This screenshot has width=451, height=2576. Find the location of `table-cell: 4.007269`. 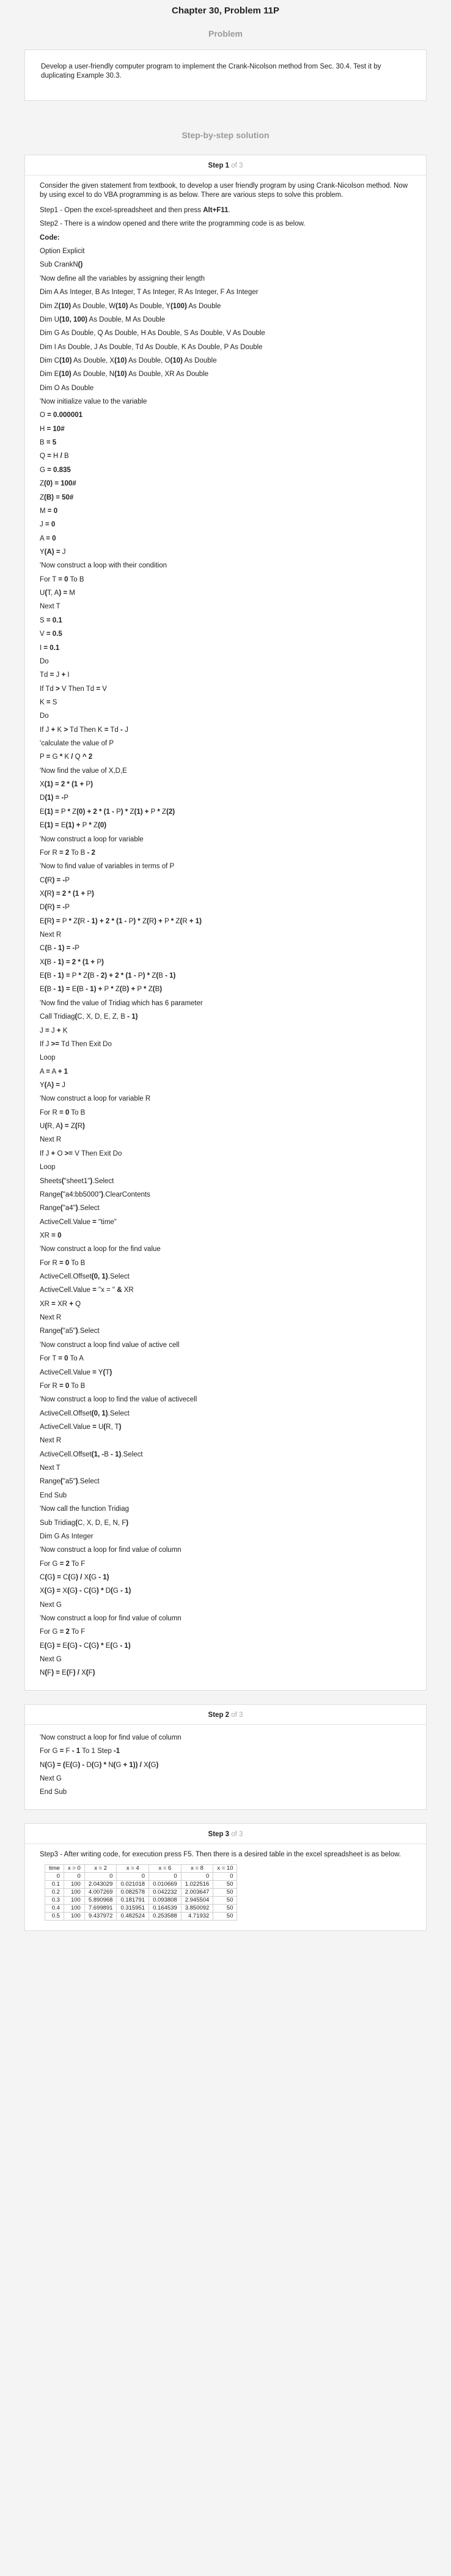

table-cell: 4.007269 is located at coordinates (101, 1892).